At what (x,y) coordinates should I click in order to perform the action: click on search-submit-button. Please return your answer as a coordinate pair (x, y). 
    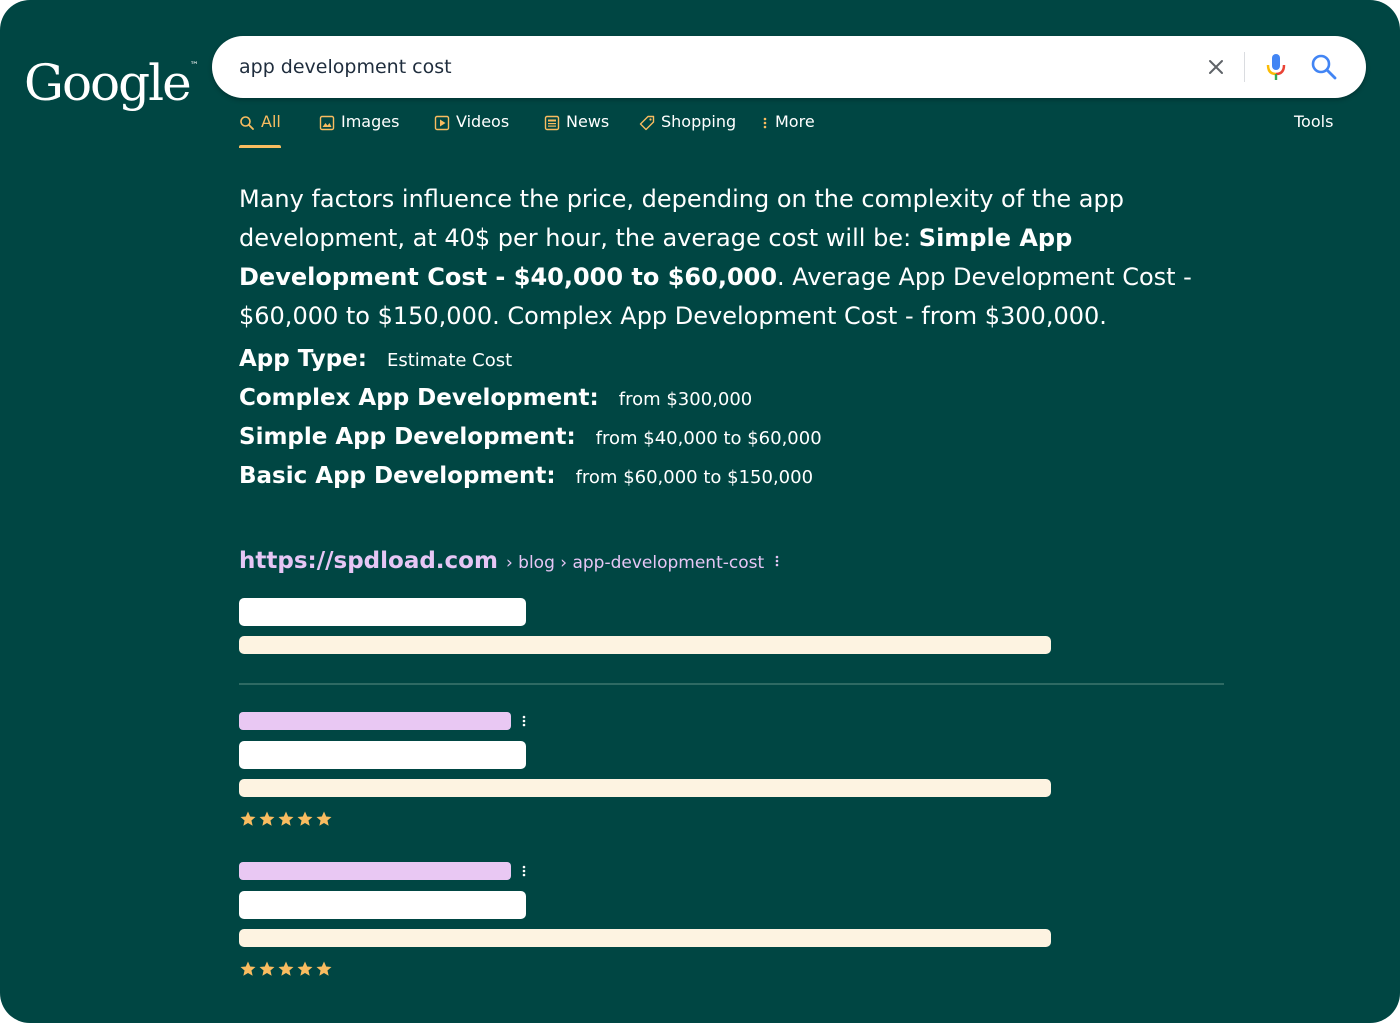
    Looking at the image, I should click on (1324, 67).